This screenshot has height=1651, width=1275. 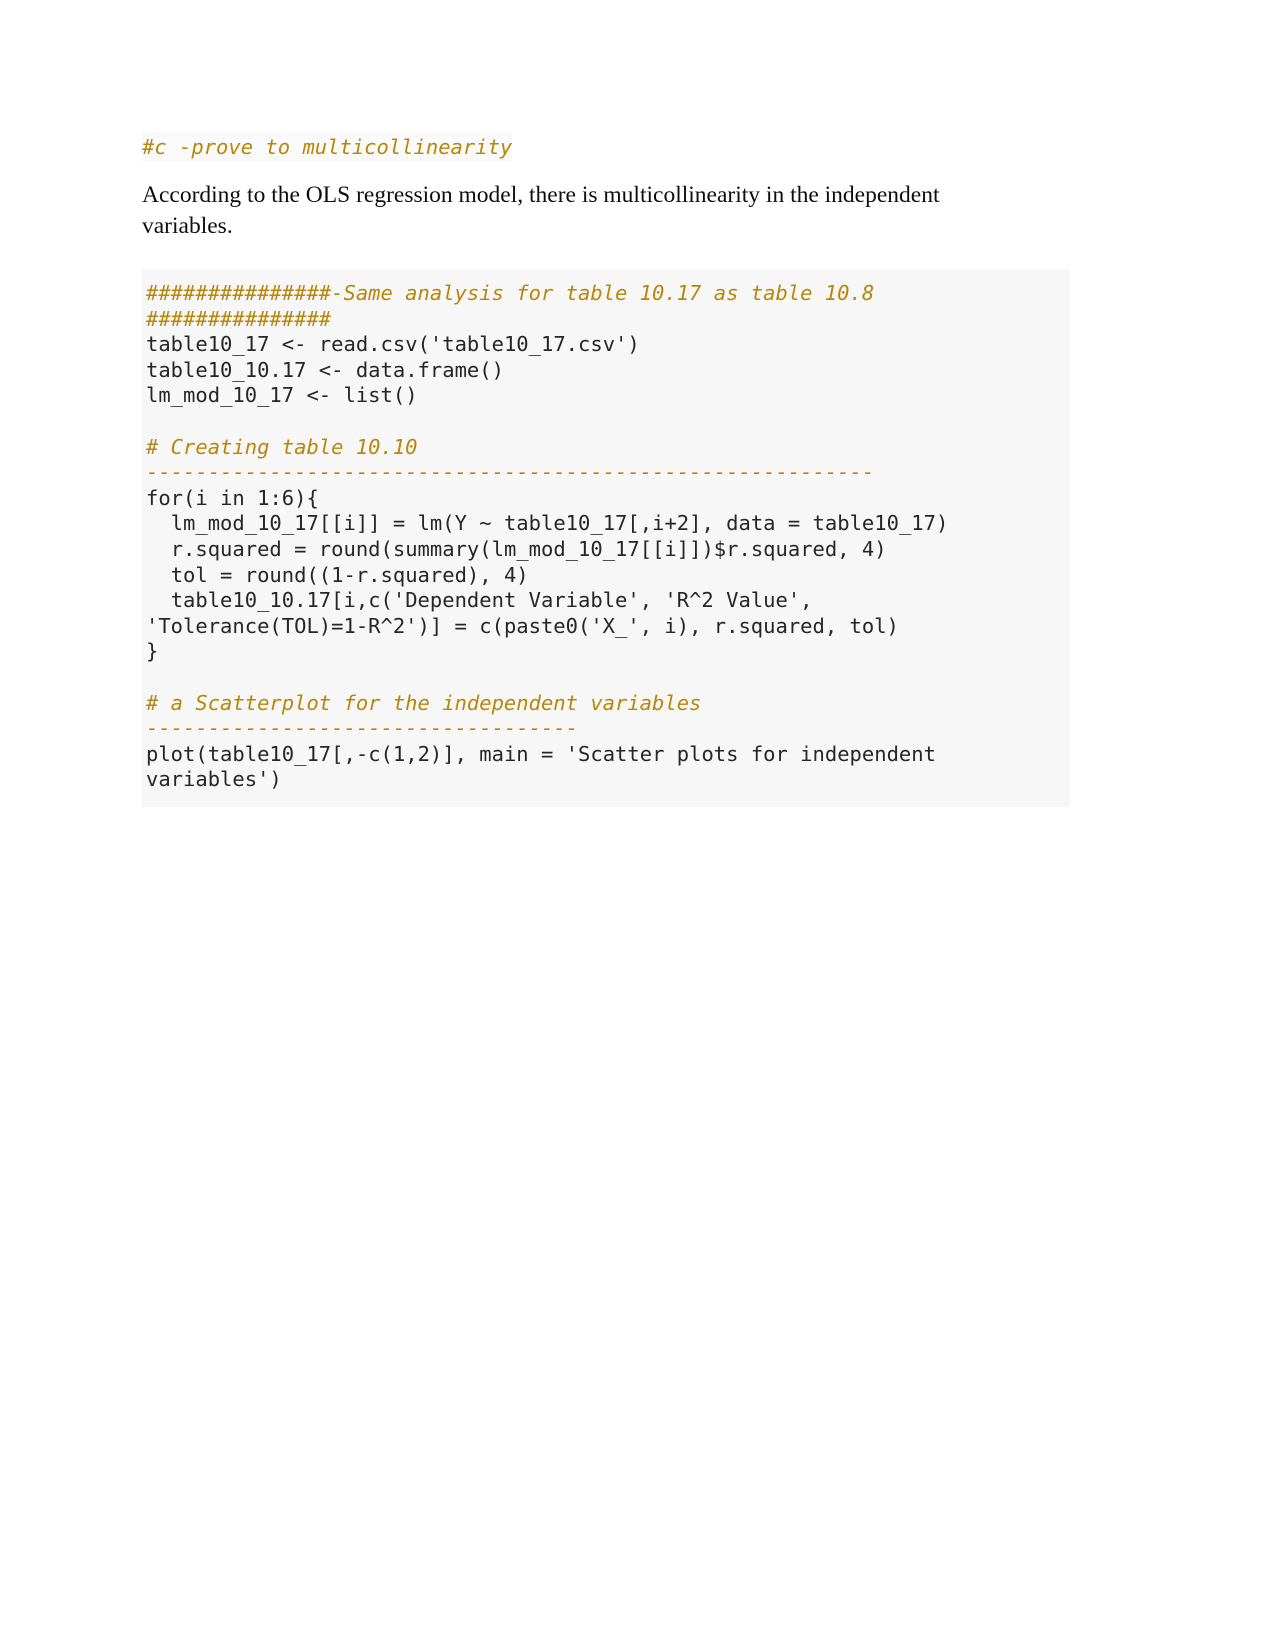 I want to click on code-token-function: data.frame, so click(x=417, y=369).